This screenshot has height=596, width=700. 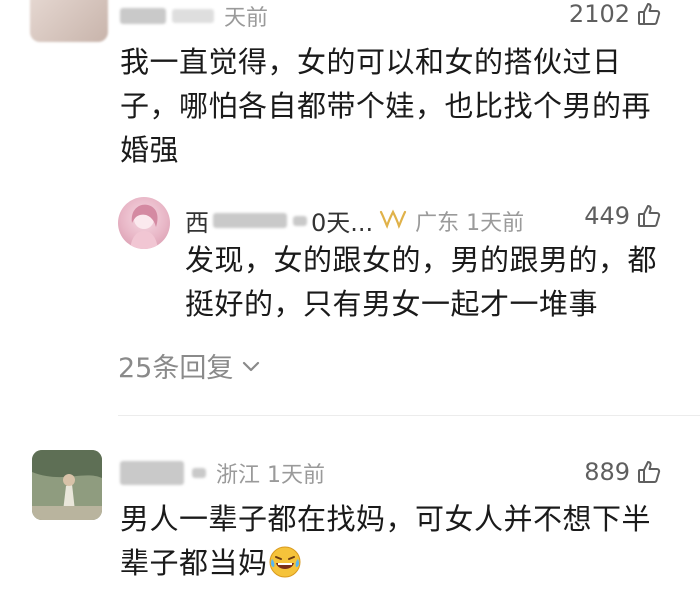 I want to click on reply-location-time: 广东 1天前, so click(x=470, y=223).